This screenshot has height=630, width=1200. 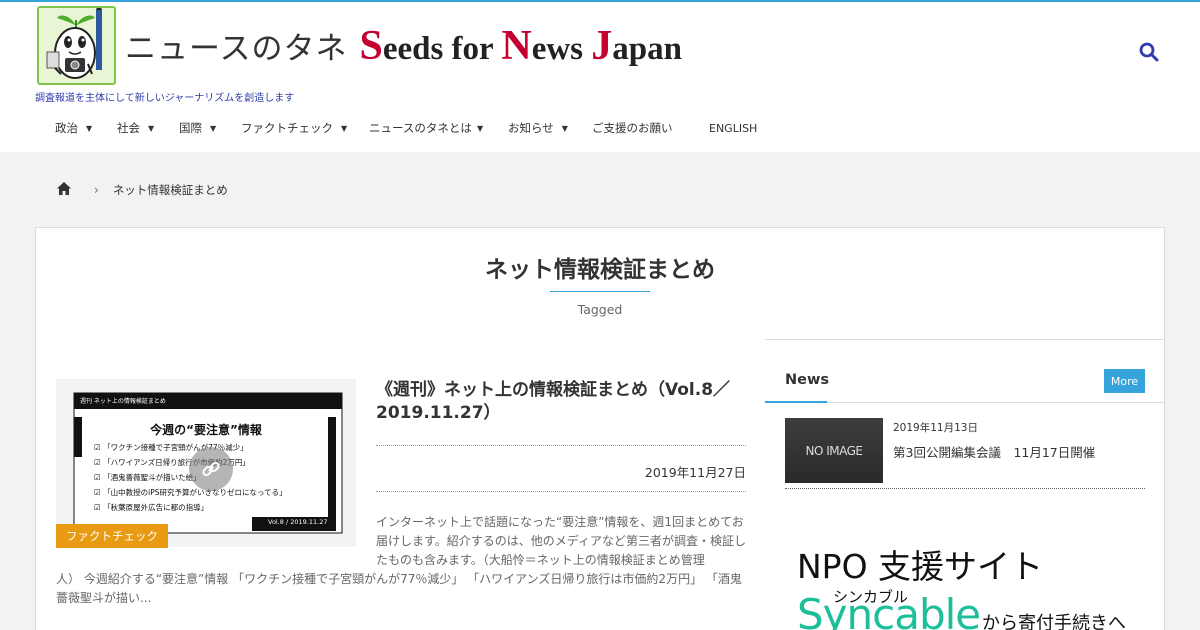 I want to click on nav-item-society: 社会 ▼, so click(x=135, y=128).